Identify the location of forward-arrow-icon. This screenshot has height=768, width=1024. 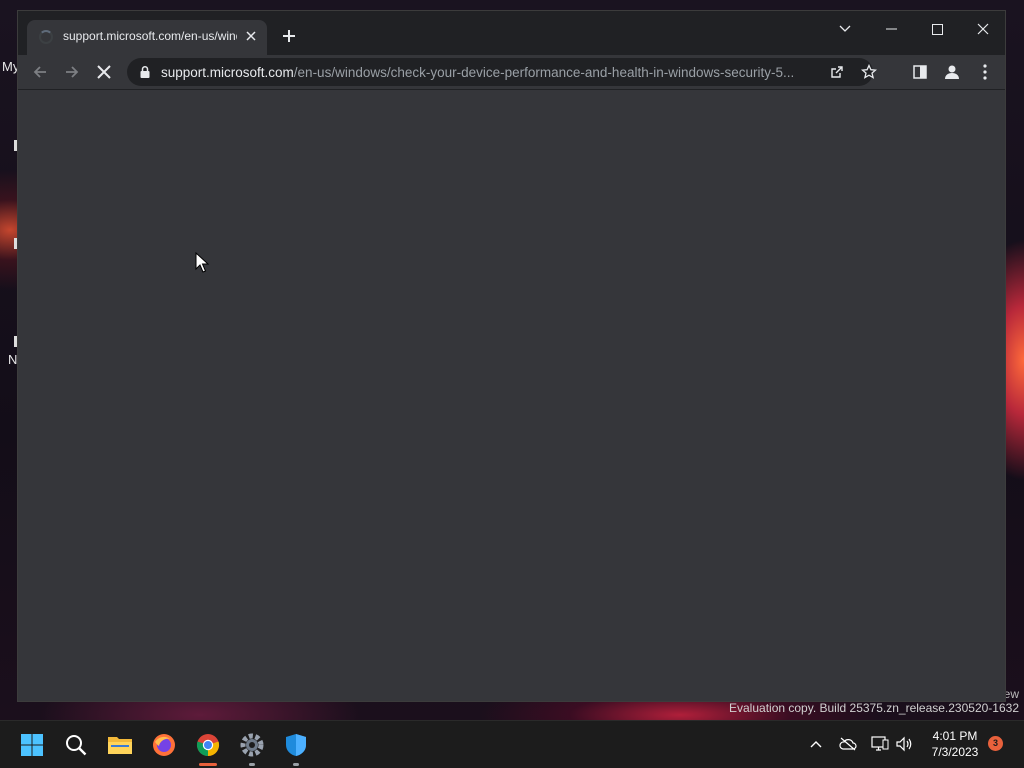
(72, 72).